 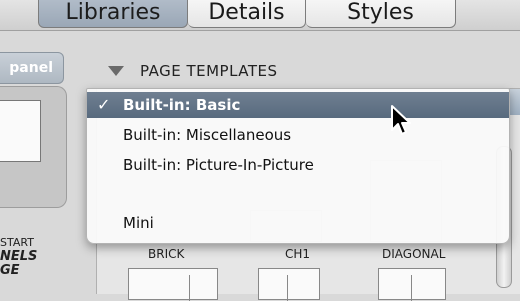 What do you see at coordinates (113, 14) in the screenshot?
I see `tab-libraries: Libraries` at bounding box center [113, 14].